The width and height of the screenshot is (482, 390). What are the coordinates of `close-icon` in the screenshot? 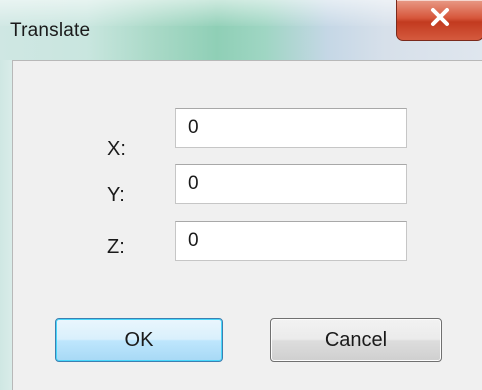 It's located at (440, 17).